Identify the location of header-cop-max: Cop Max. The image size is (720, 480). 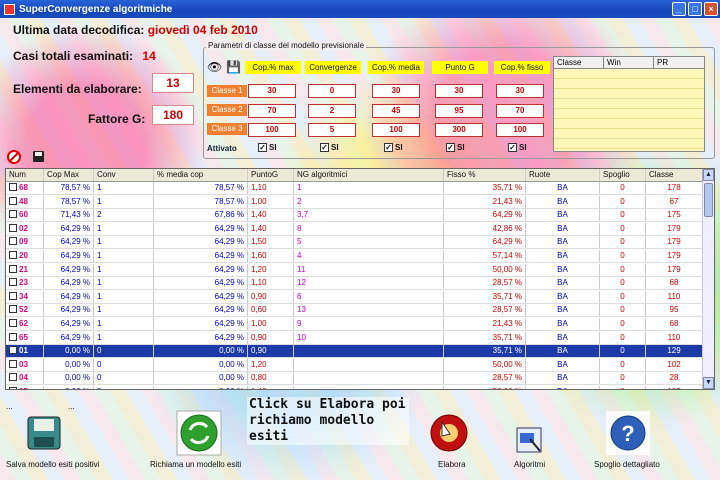
(69, 175).